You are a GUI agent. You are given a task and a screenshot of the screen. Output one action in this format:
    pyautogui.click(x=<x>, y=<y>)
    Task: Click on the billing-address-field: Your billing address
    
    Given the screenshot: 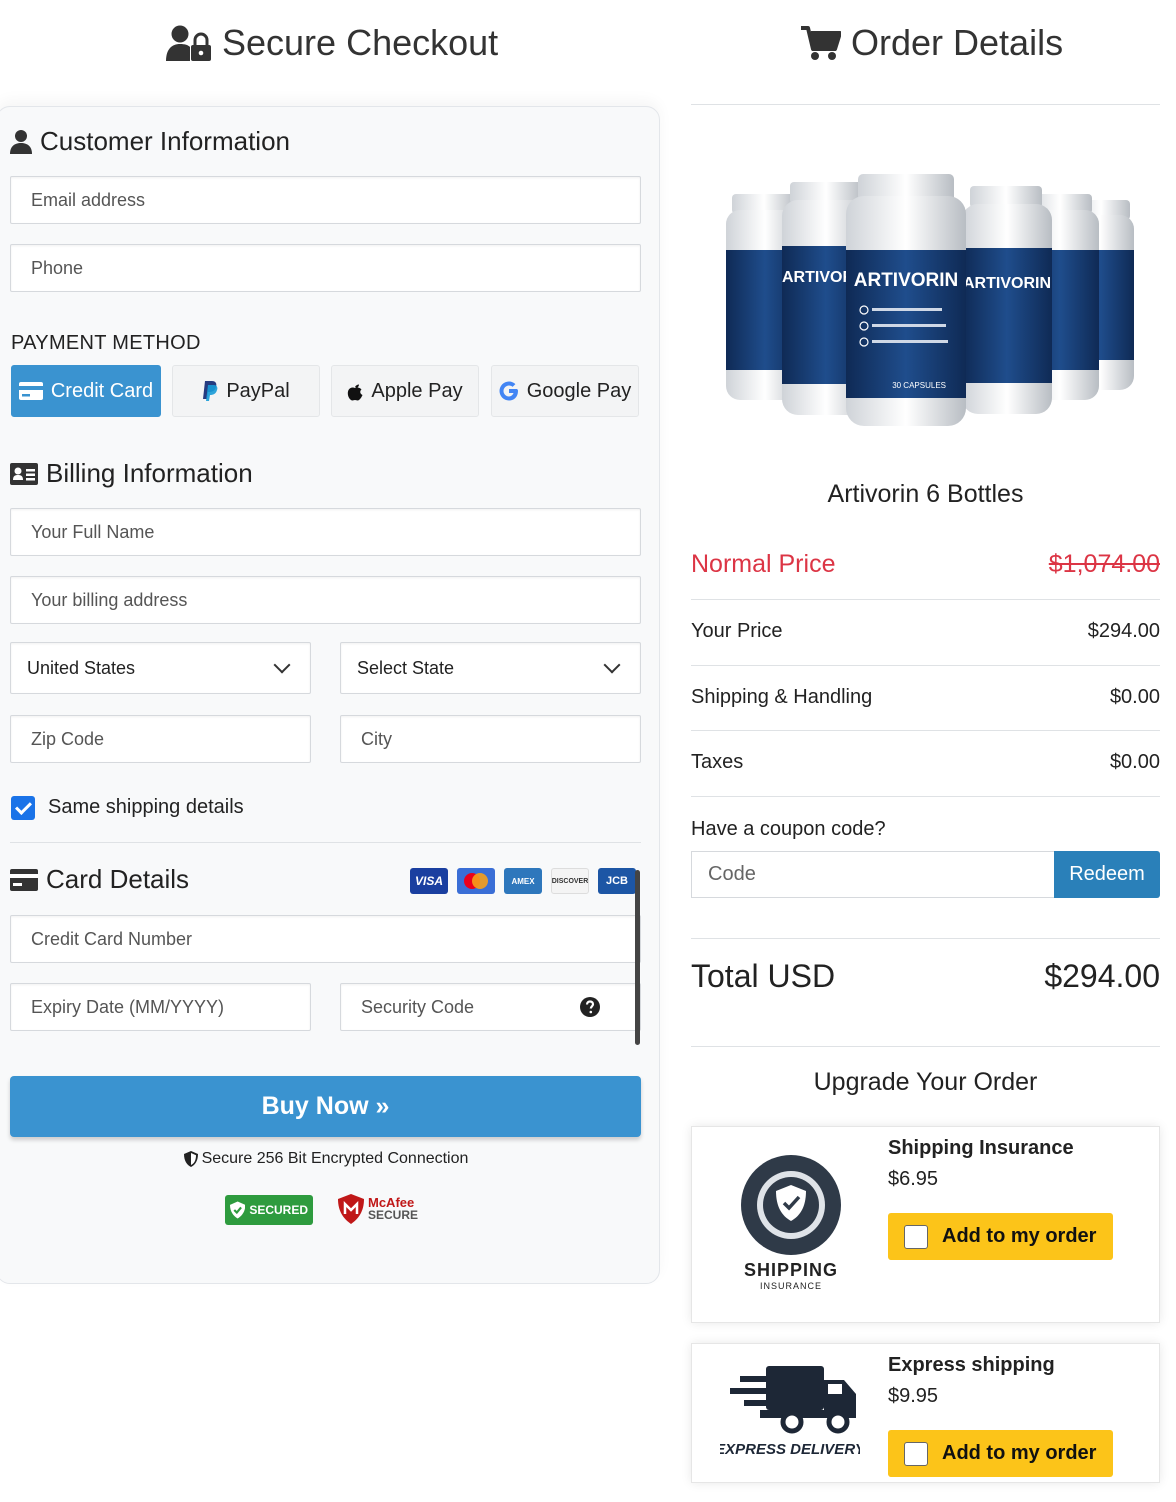 What is the action you would take?
    pyautogui.click(x=325, y=600)
    